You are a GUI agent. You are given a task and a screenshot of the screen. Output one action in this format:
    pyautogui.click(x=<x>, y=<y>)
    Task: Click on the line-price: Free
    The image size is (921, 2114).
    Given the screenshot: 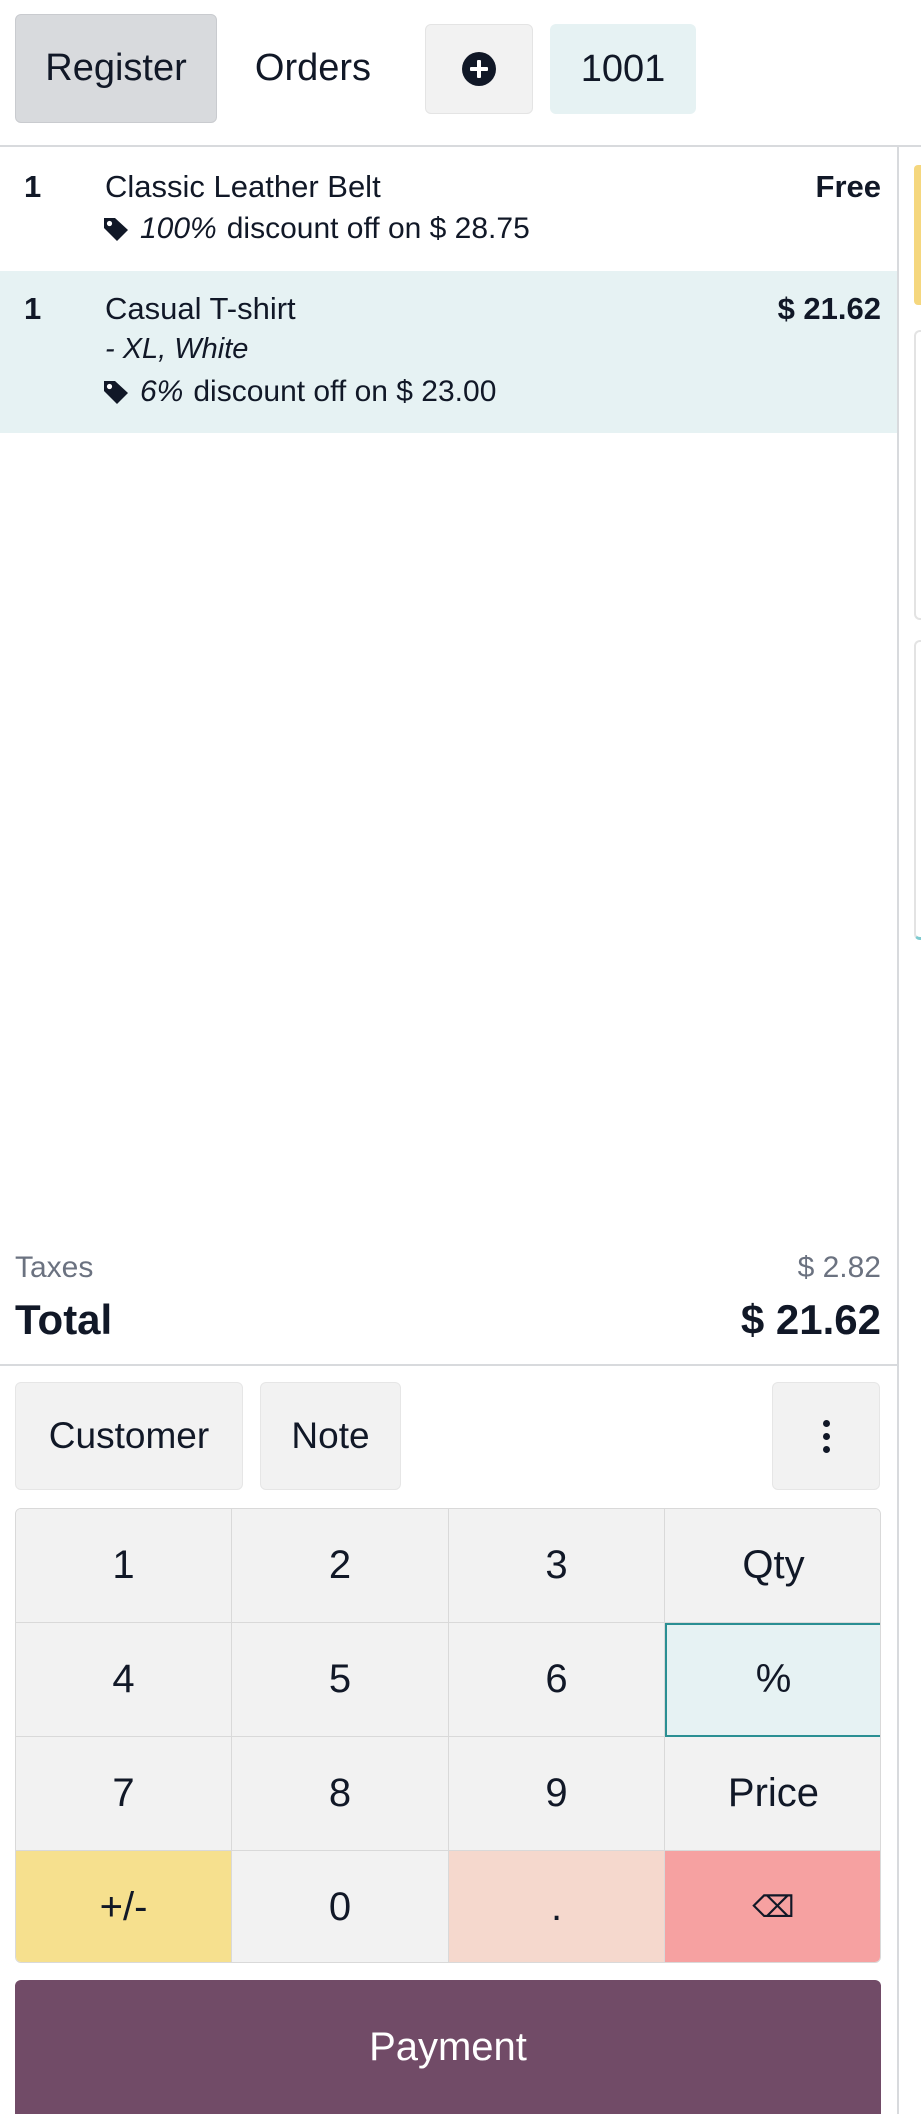 What is the action you would take?
    pyautogui.click(x=848, y=186)
    